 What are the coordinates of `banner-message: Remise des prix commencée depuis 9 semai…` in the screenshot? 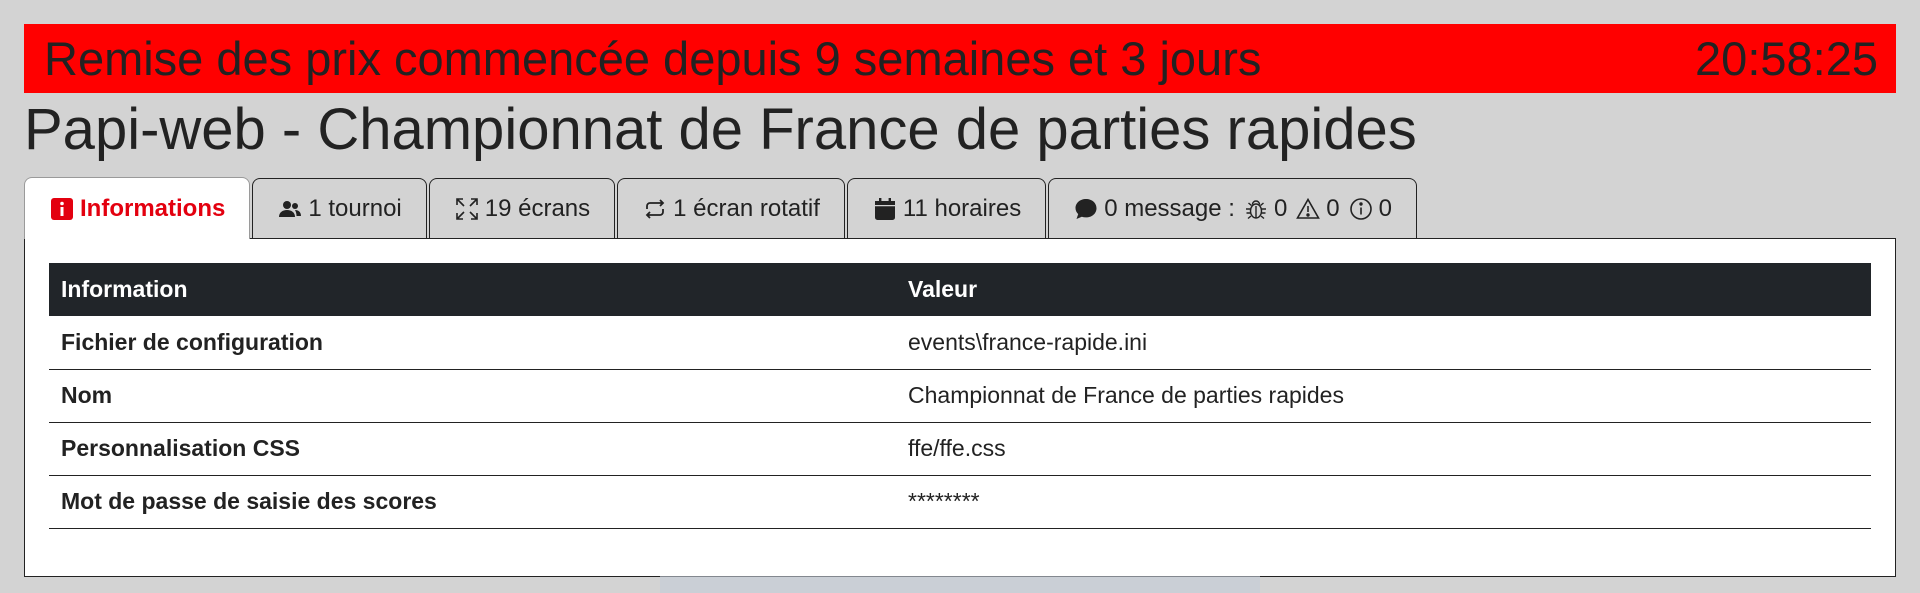 It's located at (653, 58).